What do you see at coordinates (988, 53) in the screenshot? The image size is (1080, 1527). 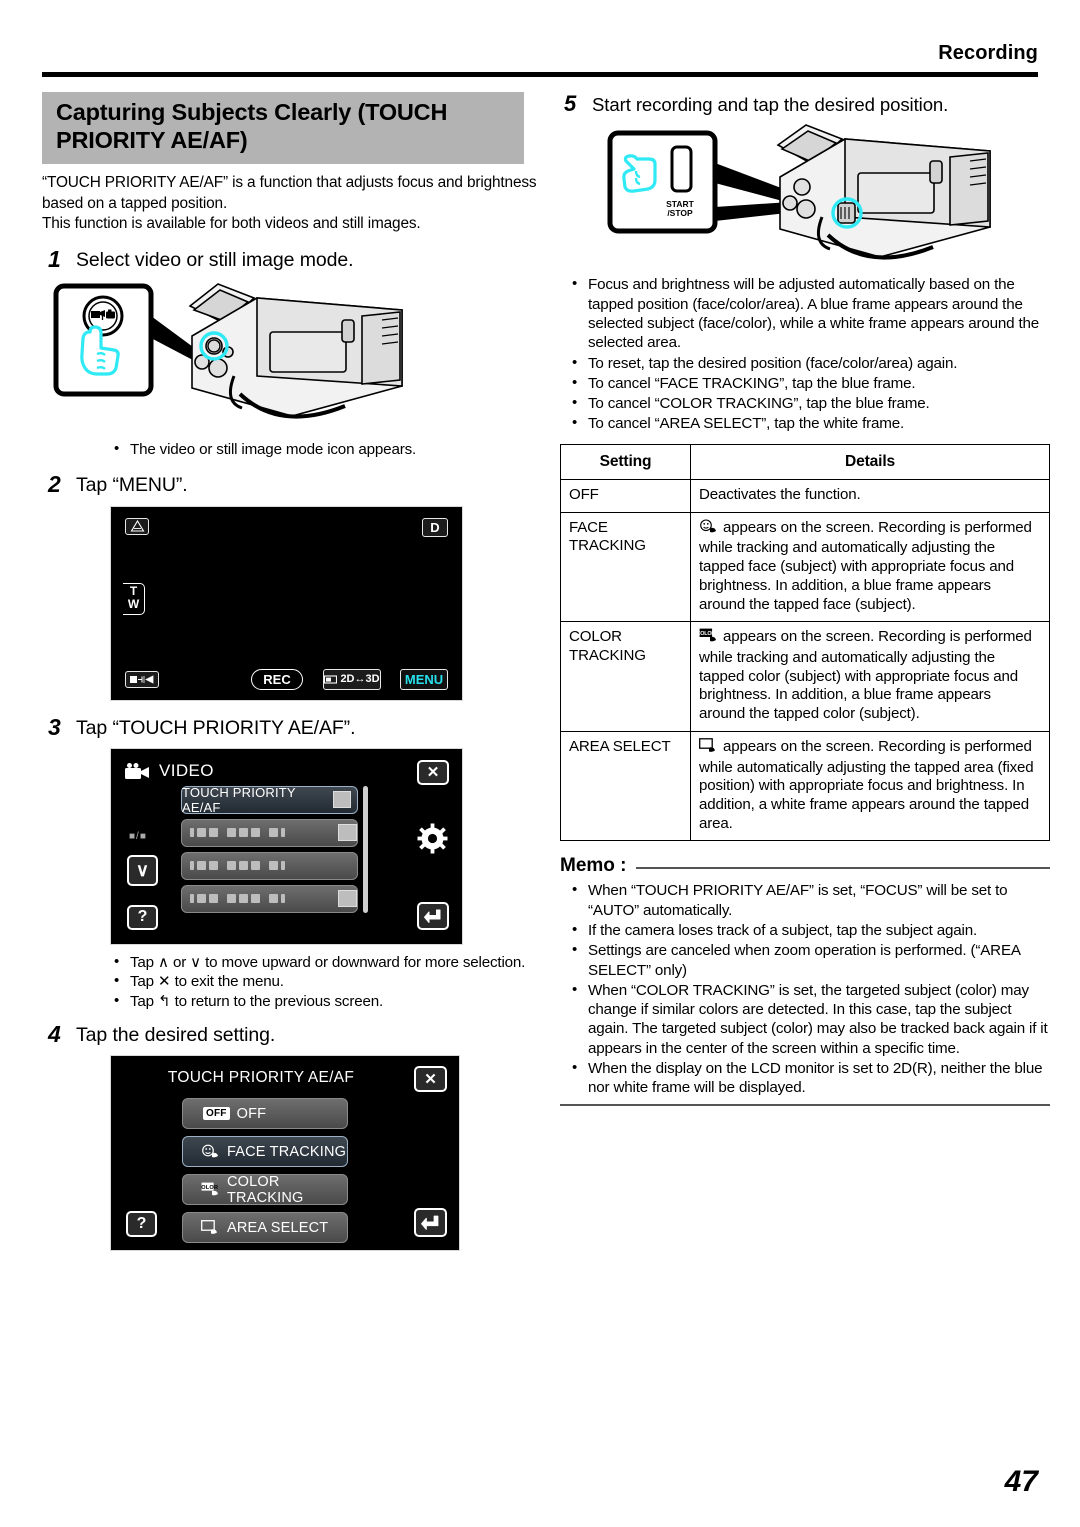 I see `running-head-title: Recording` at bounding box center [988, 53].